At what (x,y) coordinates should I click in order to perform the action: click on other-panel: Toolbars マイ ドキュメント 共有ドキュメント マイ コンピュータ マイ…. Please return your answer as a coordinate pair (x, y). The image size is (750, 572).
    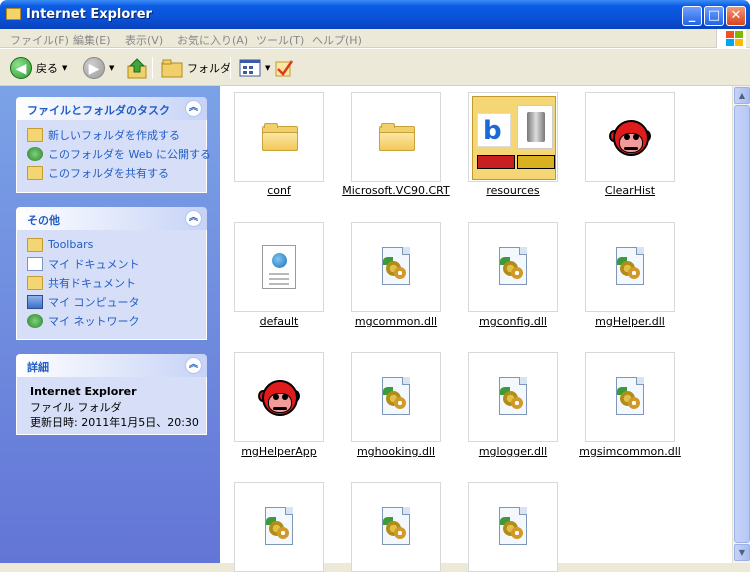
    Looking at the image, I should click on (111, 285).